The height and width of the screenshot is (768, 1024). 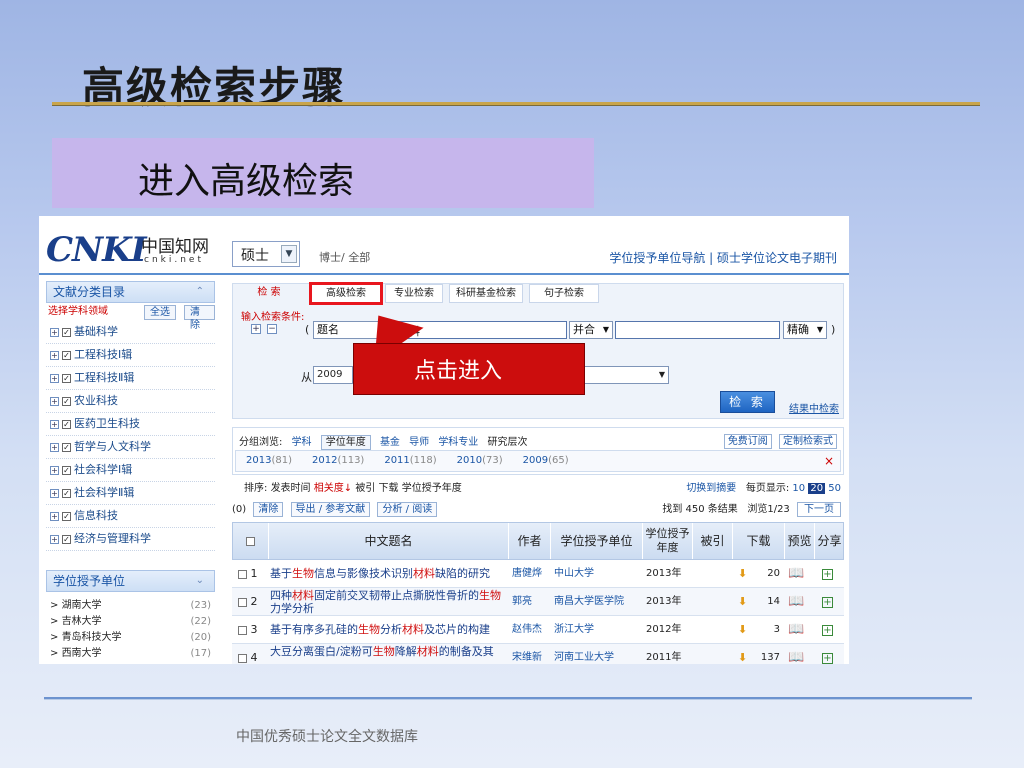 What do you see at coordinates (532, 601) in the screenshot?
I see `row-author: 郭亮` at bounding box center [532, 601].